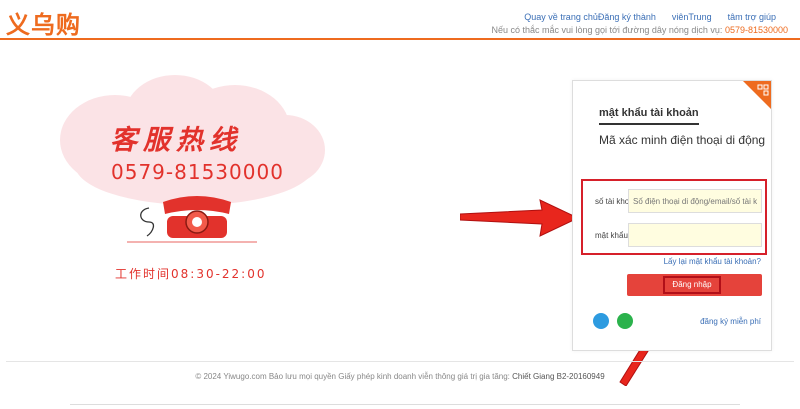  I want to click on wechat-login-icon, so click(625, 321).